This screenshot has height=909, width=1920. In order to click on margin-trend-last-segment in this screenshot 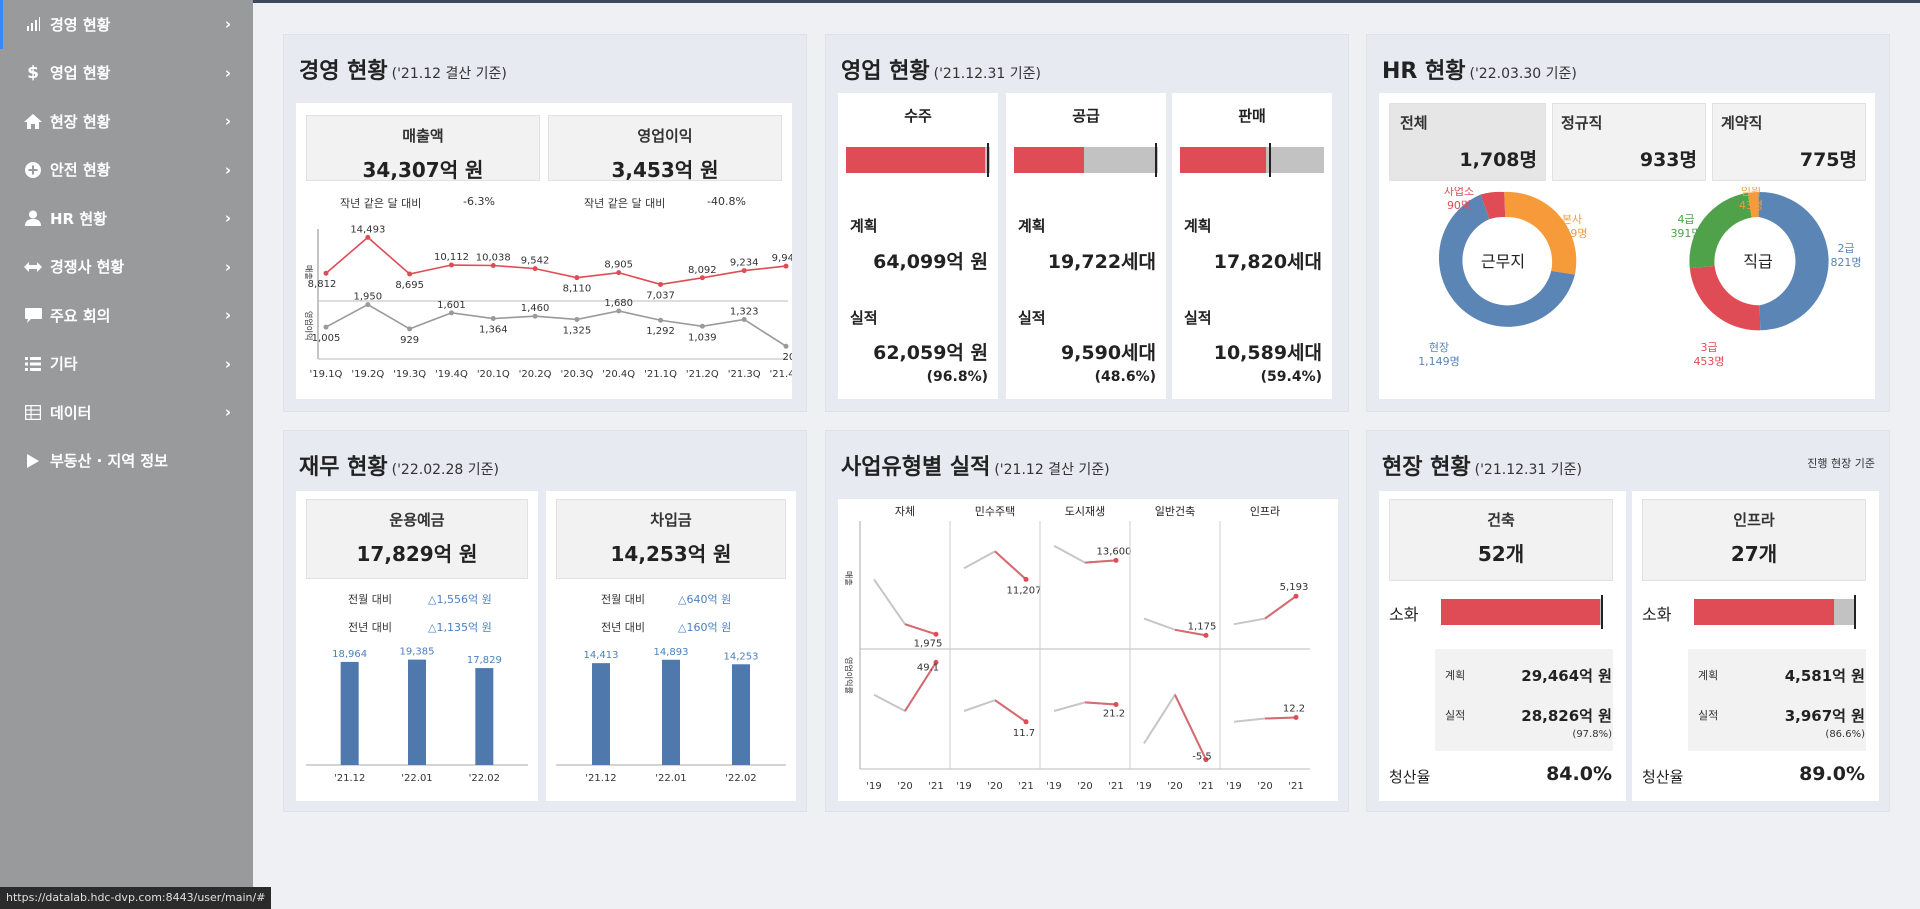, I will do `click(1010, 711)`.